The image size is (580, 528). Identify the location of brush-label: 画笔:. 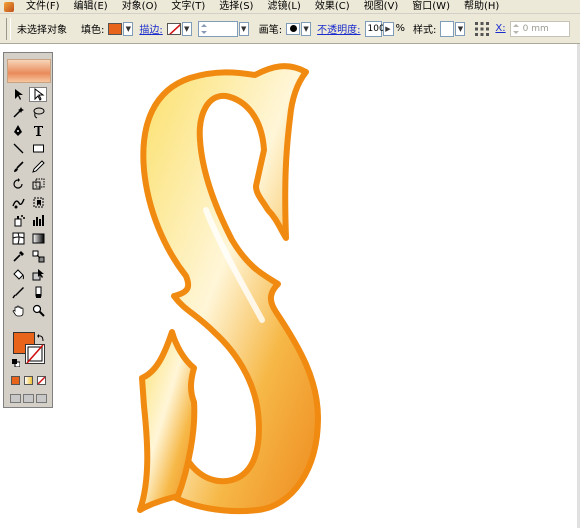
(270, 30).